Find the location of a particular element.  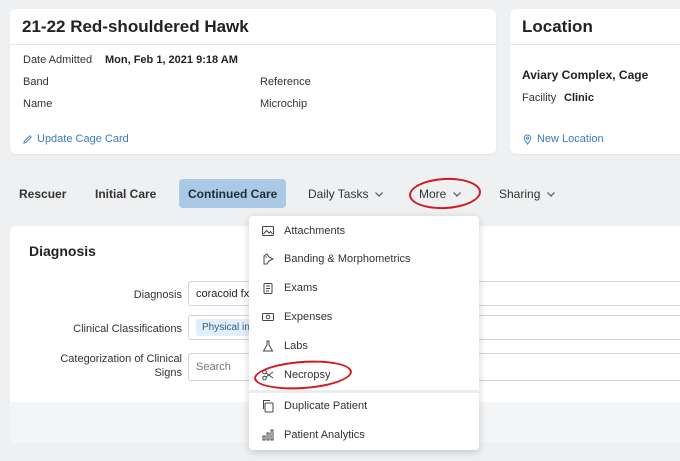

name-label: Name is located at coordinates (38, 104).